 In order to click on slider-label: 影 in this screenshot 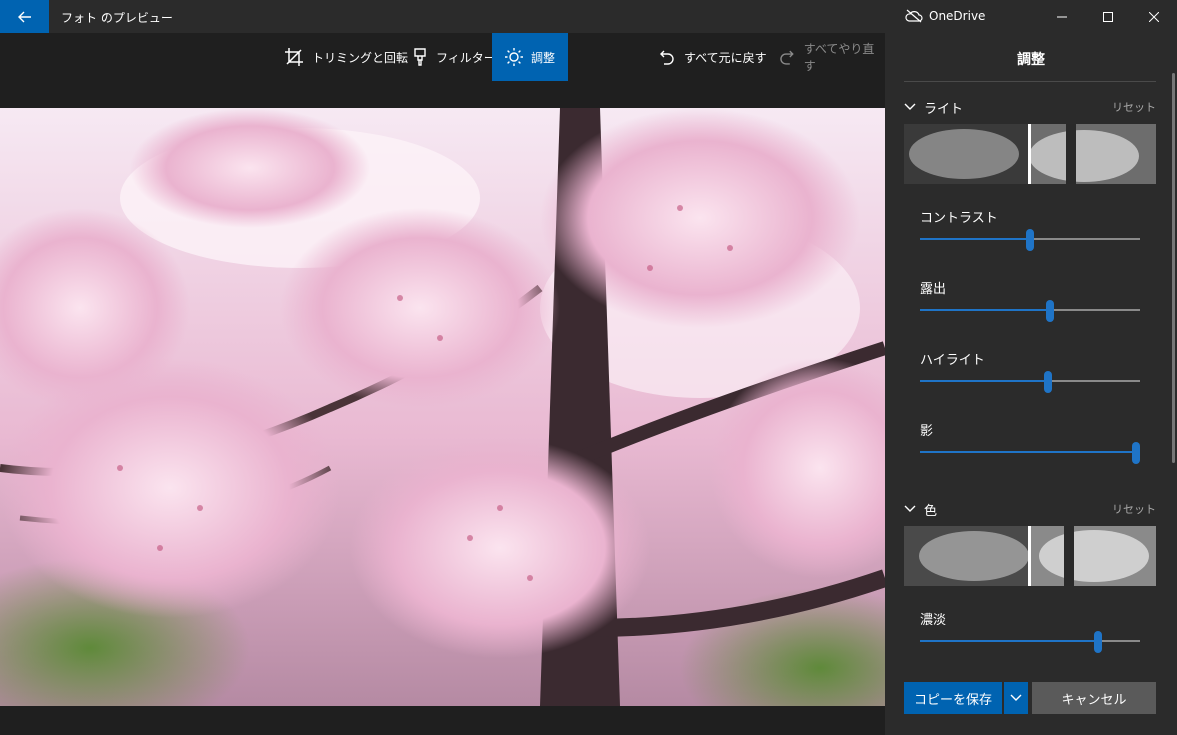, I will do `click(927, 431)`.